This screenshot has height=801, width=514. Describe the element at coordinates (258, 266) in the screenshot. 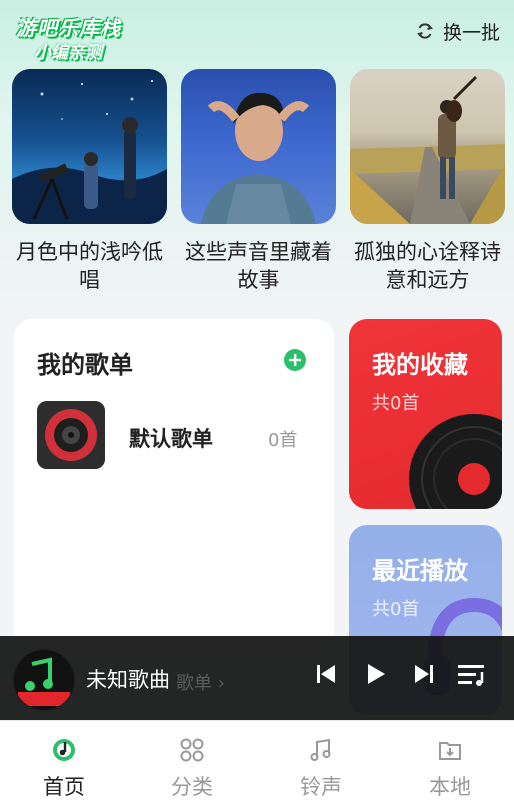

I see `recommendation-title: 这些声音里藏着故事` at that location.